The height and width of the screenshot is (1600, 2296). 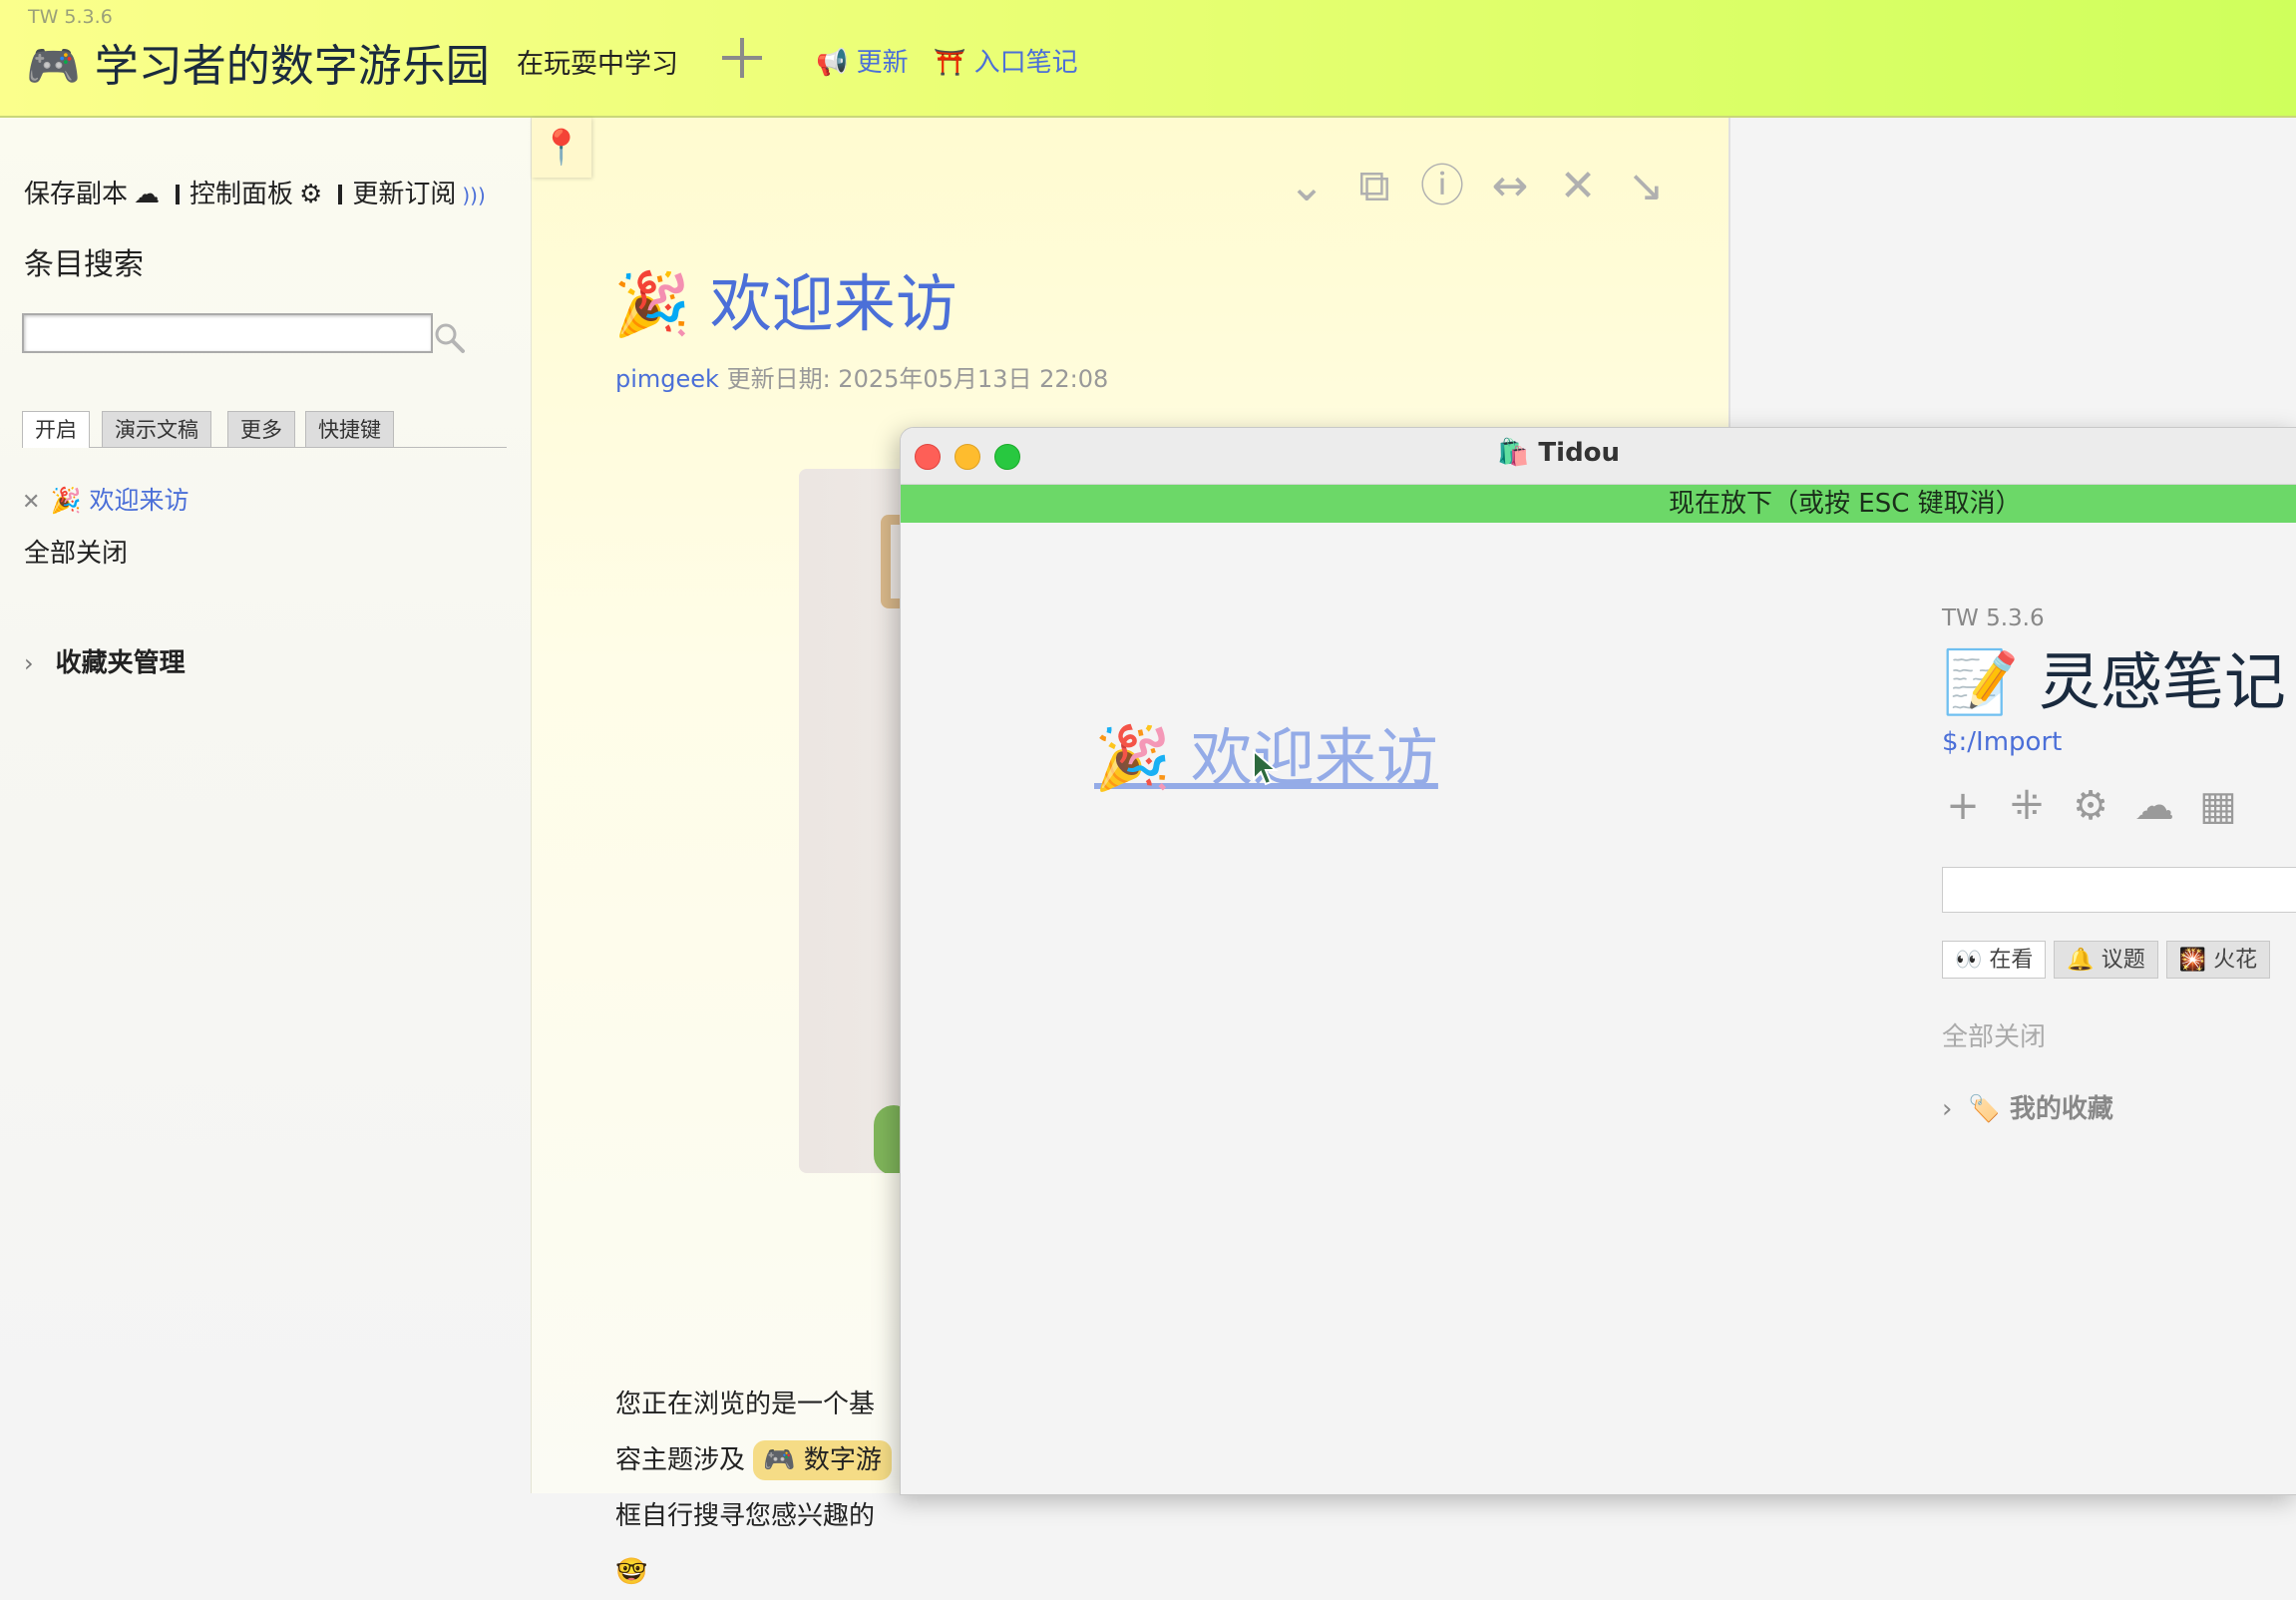 What do you see at coordinates (473, 195) in the screenshot?
I see `rss-icon: )))` at bounding box center [473, 195].